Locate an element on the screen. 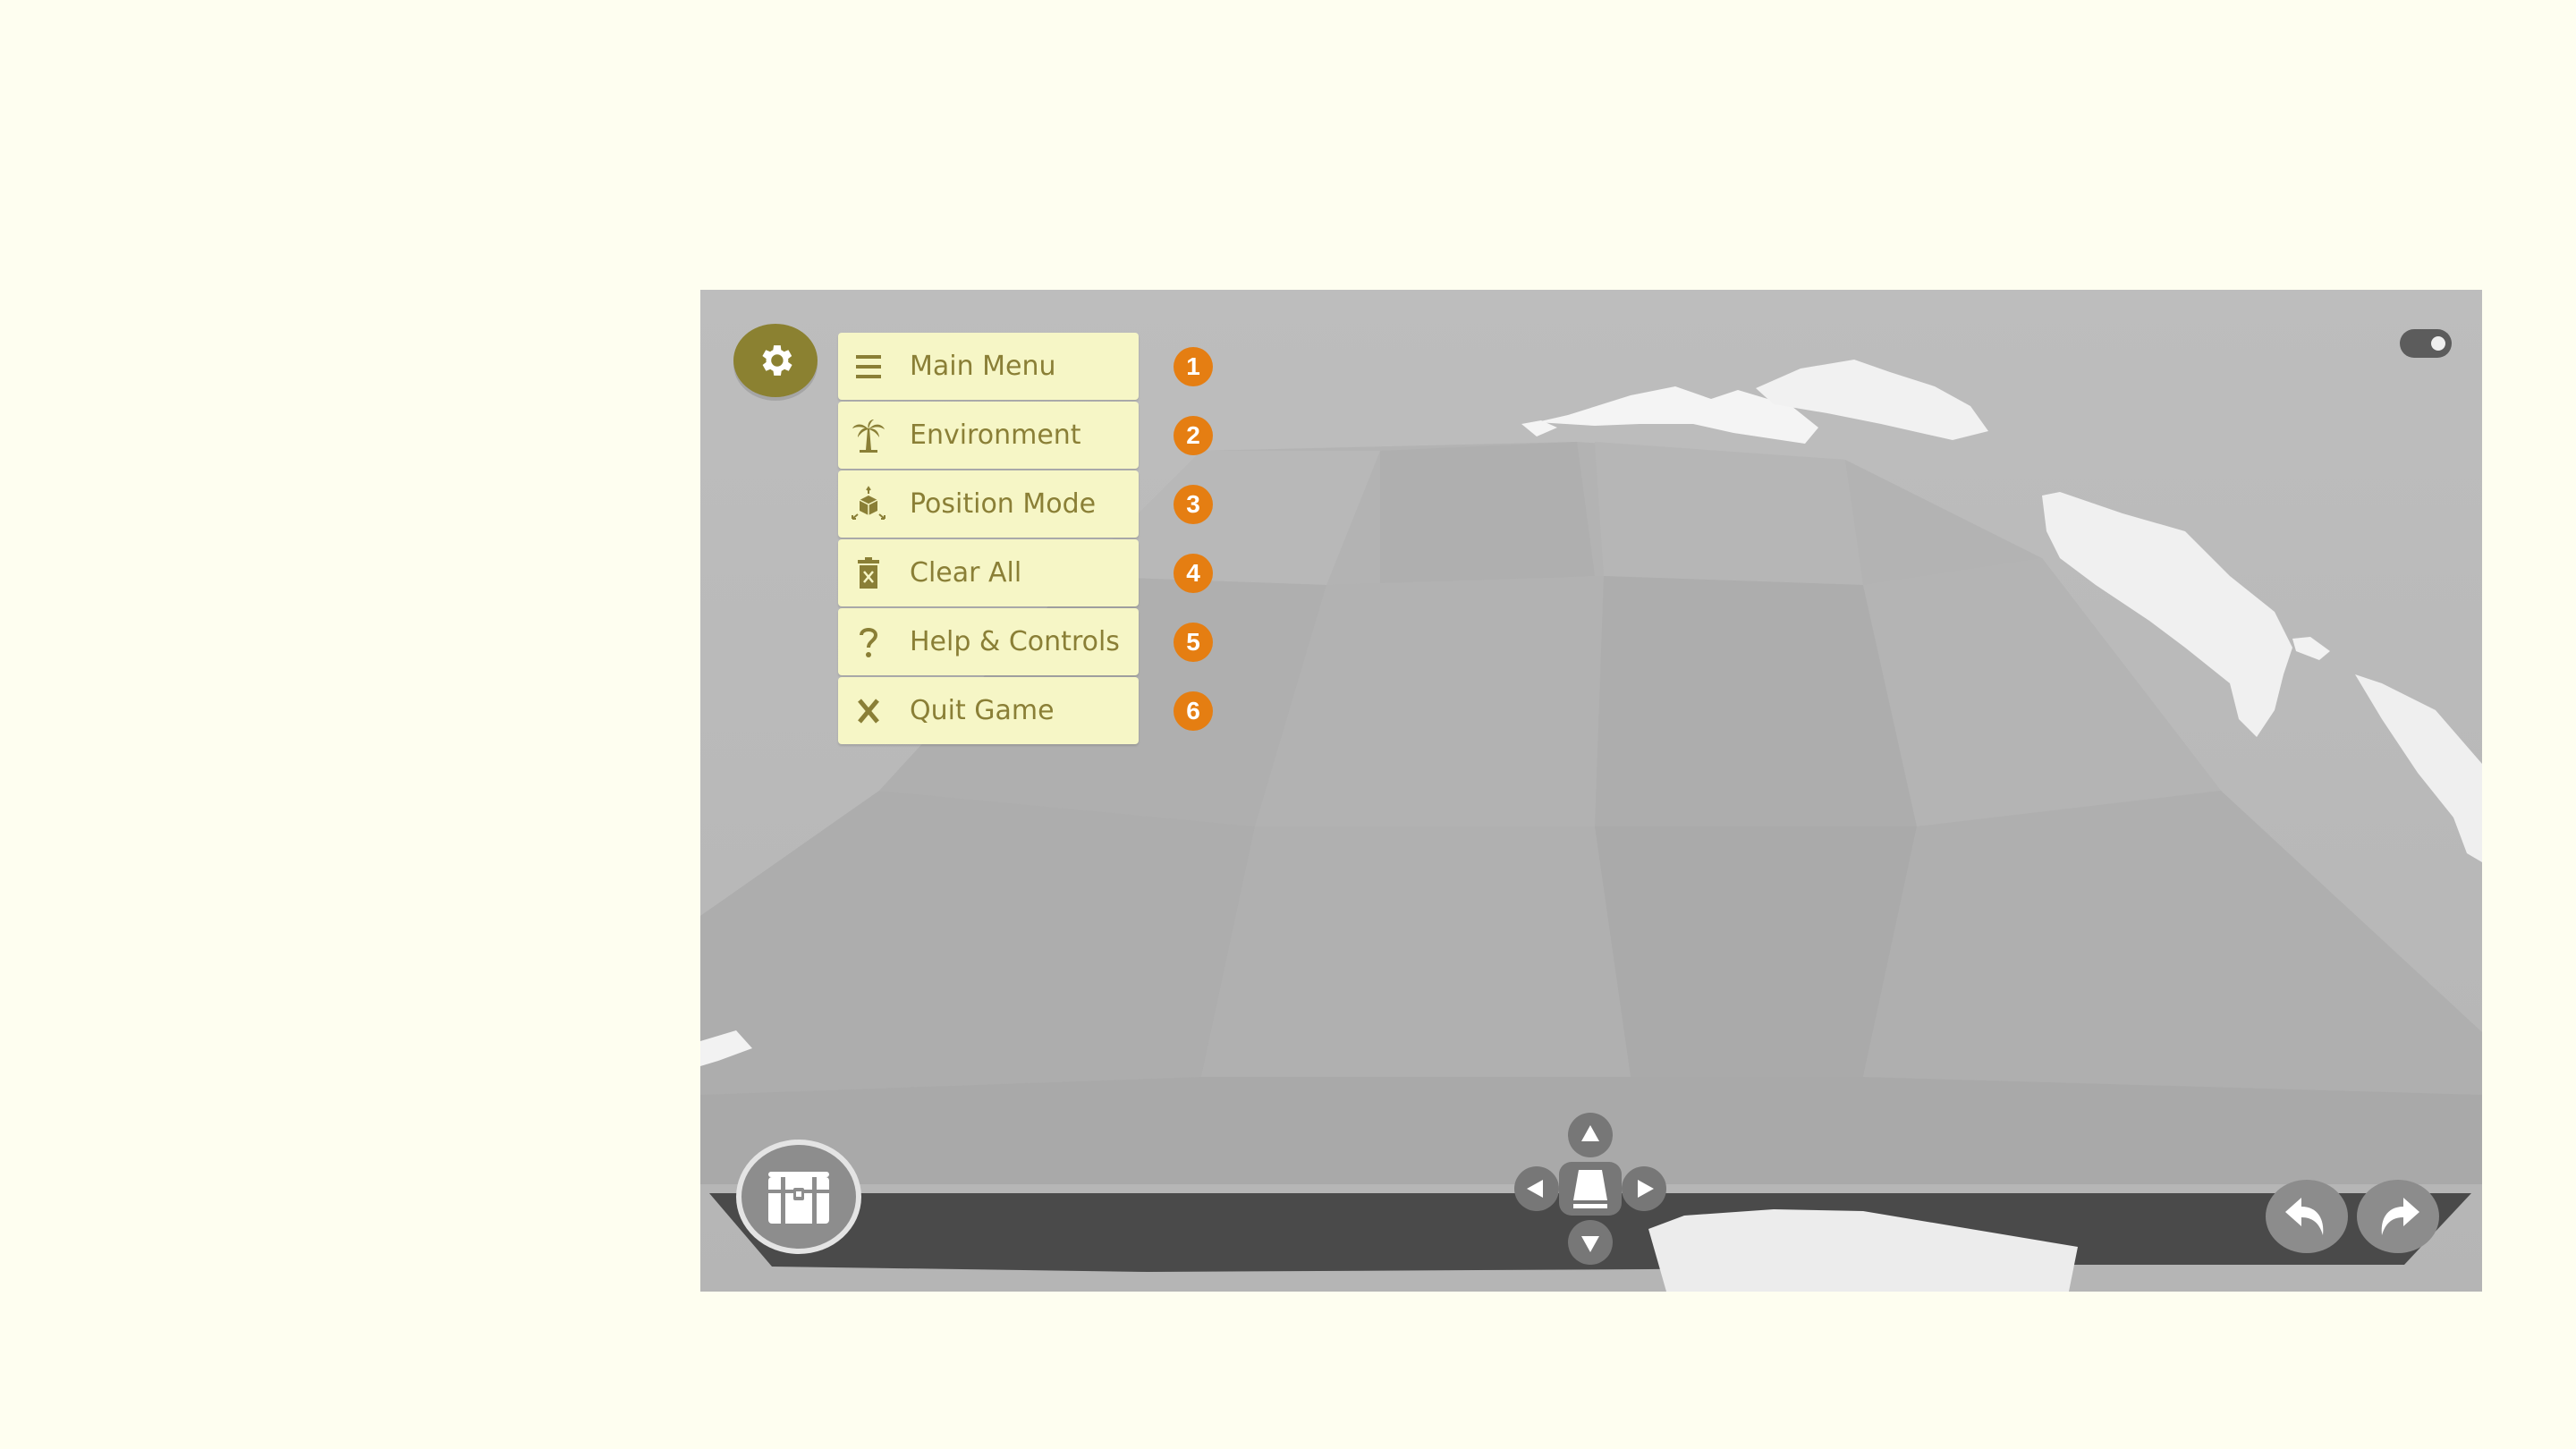  menu-item-label: Main Menu is located at coordinates (983, 366).